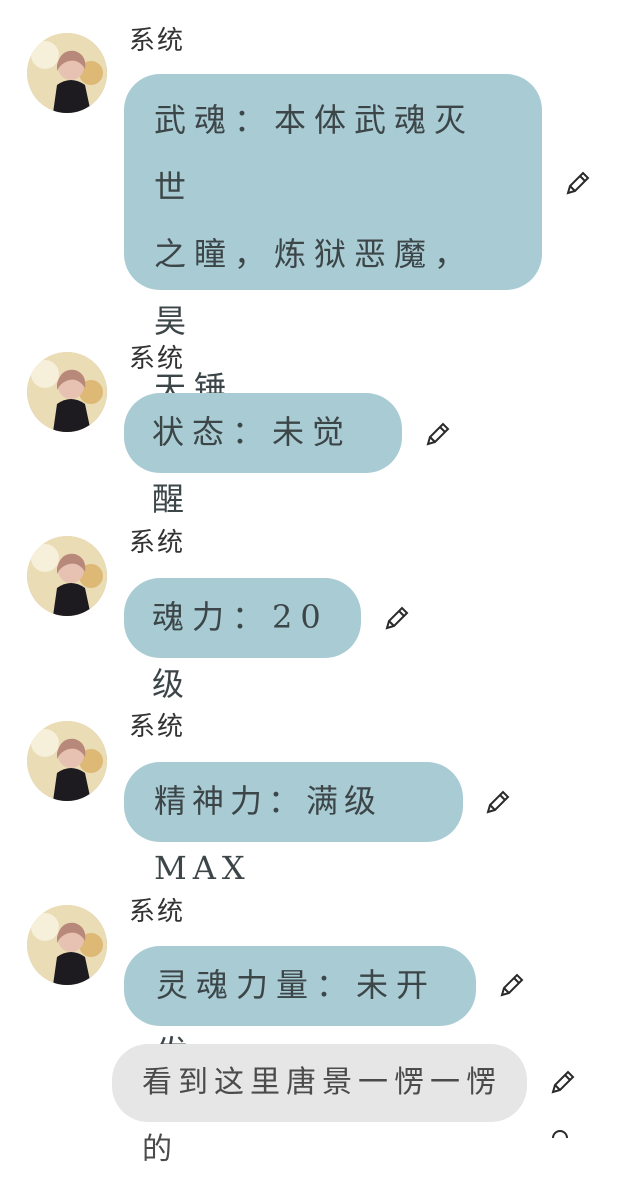 This screenshot has height=1183, width=640. What do you see at coordinates (293, 824) in the screenshot?
I see `message-bubble: 精神力：满级MAX` at bounding box center [293, 824].